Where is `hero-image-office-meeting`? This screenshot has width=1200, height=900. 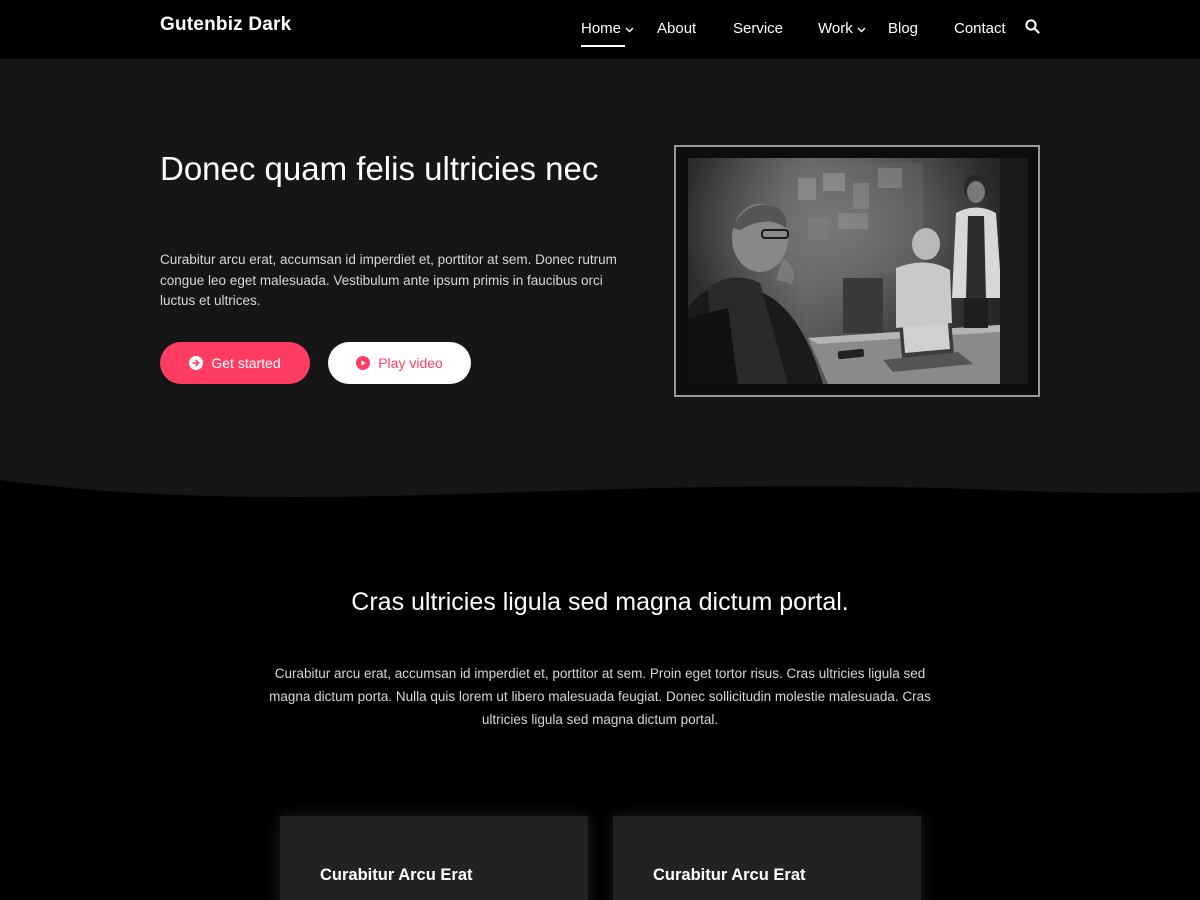 hero-image-office-meeting is located at coordinates (858, 271).